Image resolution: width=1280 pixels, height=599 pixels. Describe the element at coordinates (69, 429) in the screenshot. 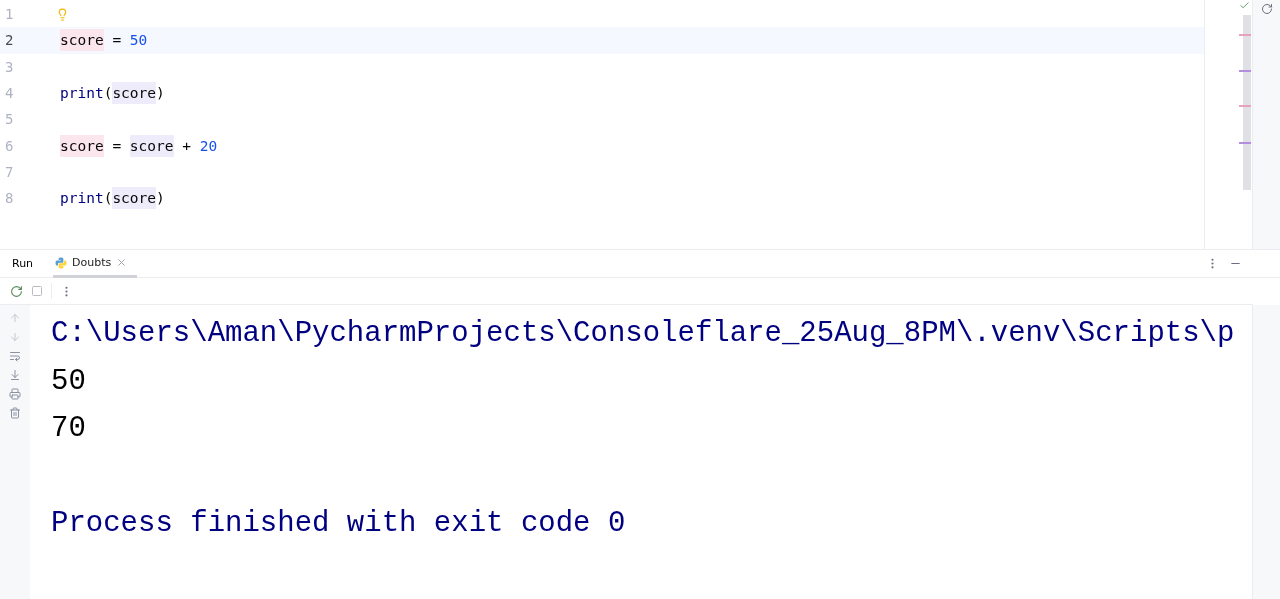

I see `console-output: 70` at that location.